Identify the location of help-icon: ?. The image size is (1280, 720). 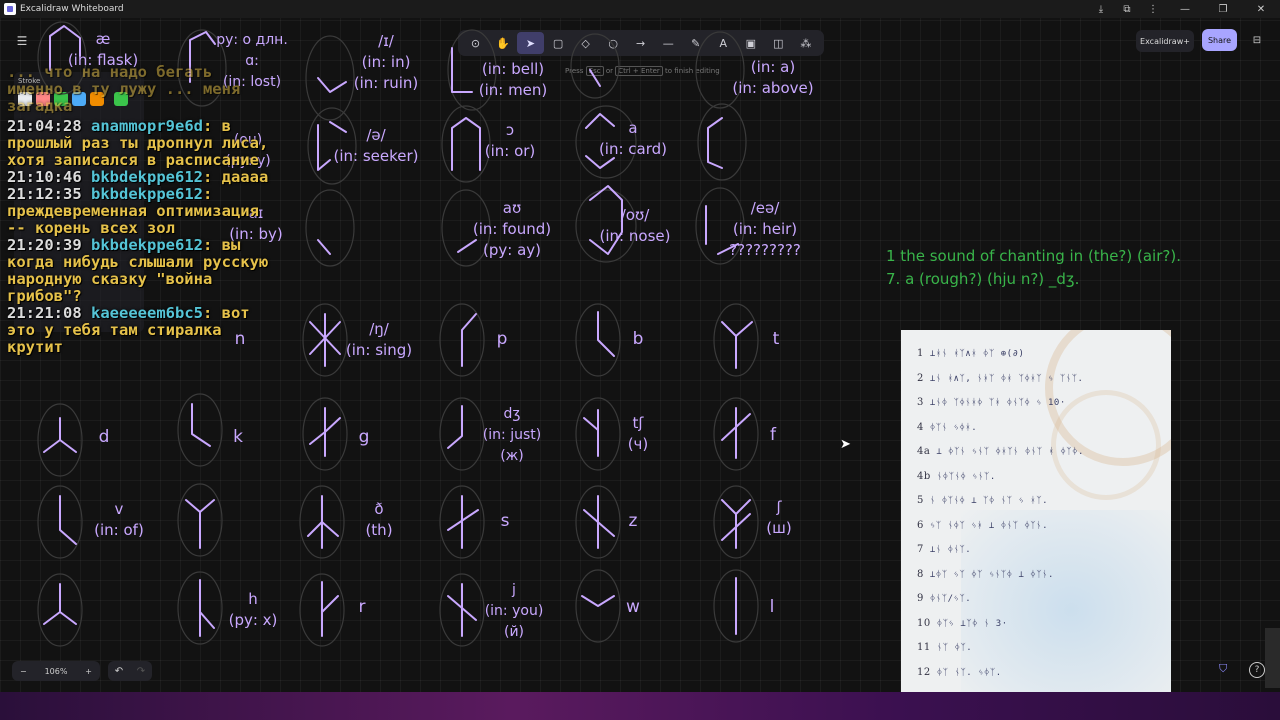
(1257, 670).